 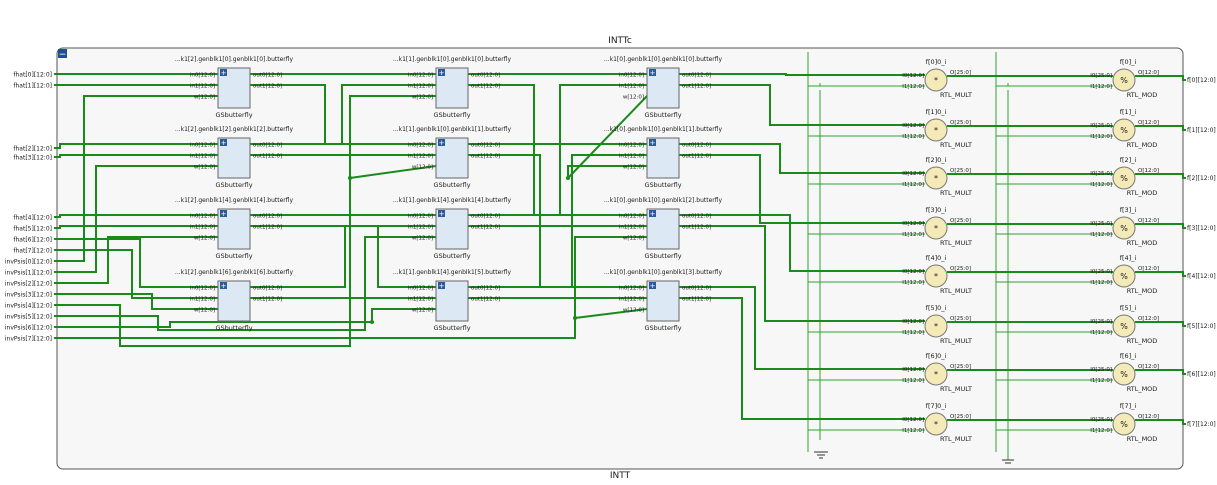 I want to click on input-port-label: invPsis[2][12:0], so click(x=28, y=284).